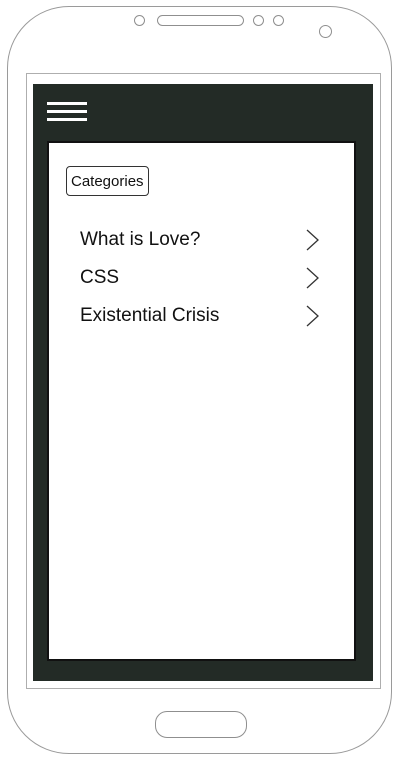 The width and height of the screenshot is (395, 758). I want to click on earpiece-speaker, so click(200, 20).